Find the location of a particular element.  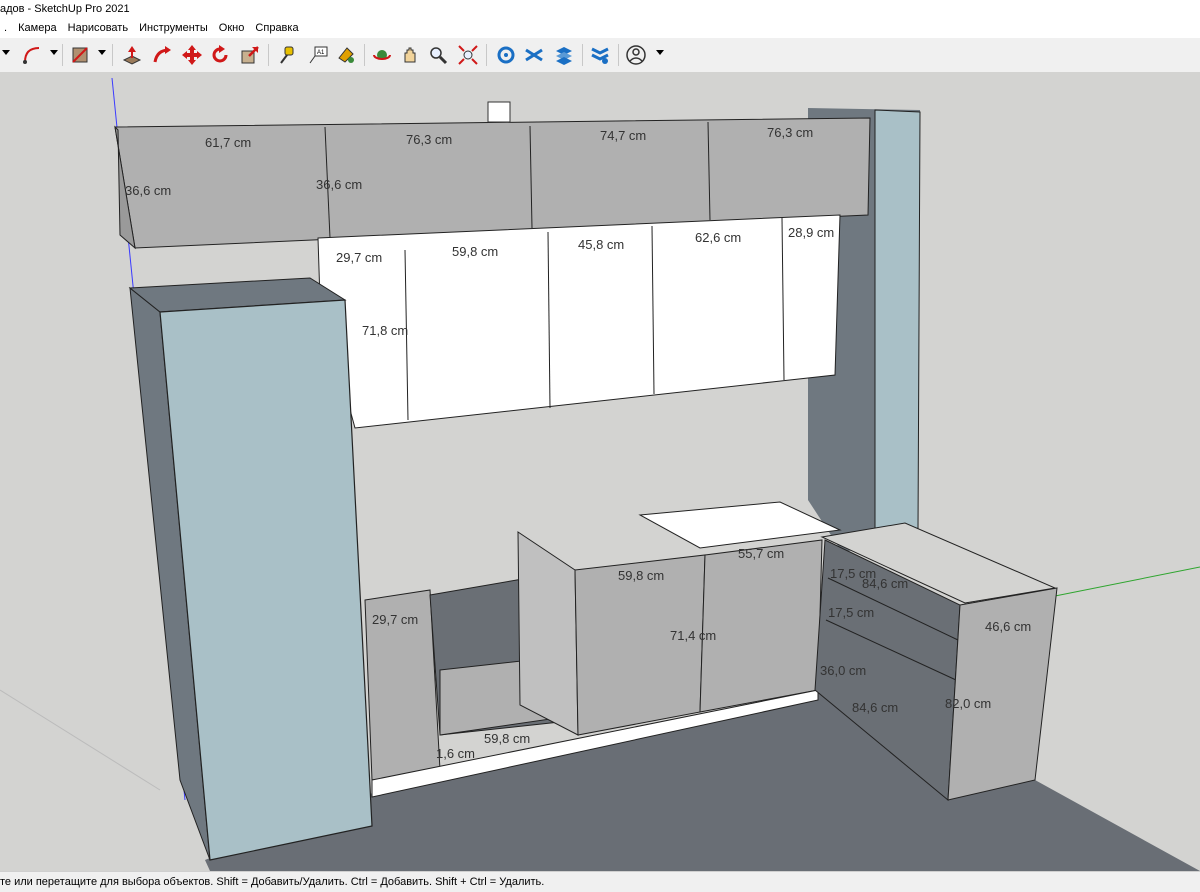

scale-icon is located at coordinates (250, 55).